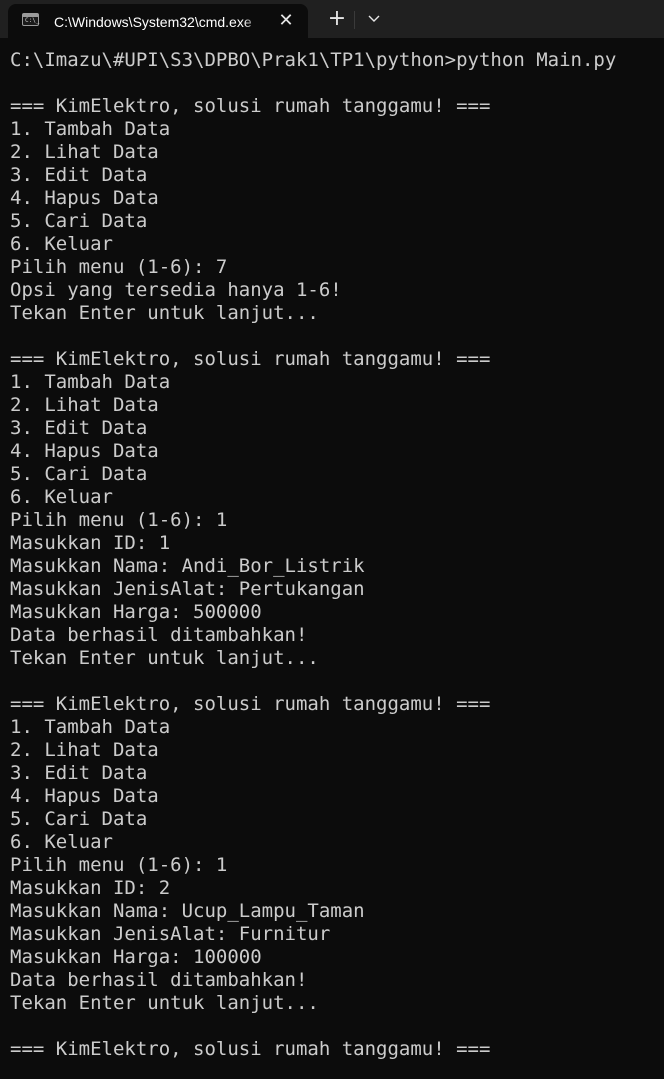  Describe the element at coordinates (286, 21) in the screenshot. I see `close-tab-icon: ✕` at that location.